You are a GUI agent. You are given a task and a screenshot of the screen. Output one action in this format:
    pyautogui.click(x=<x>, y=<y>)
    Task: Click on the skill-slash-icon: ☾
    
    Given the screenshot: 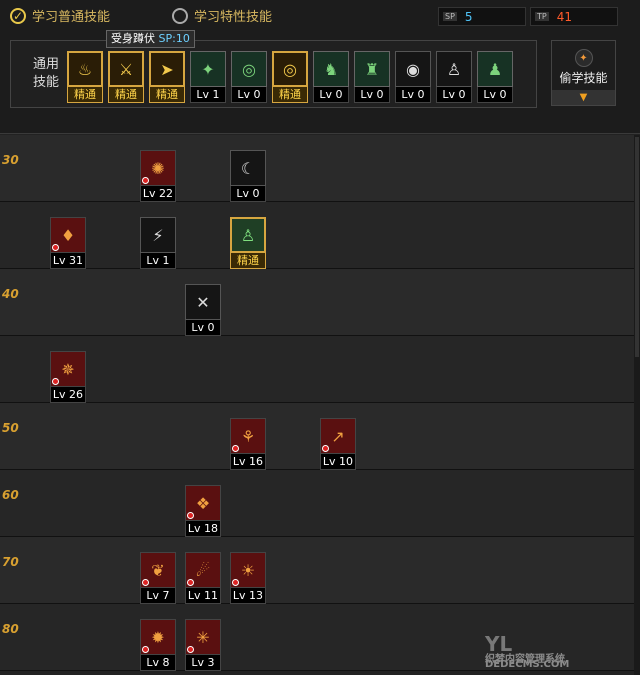 What is the action you would take?
    pyautogui.click(x=248, y=168)
    